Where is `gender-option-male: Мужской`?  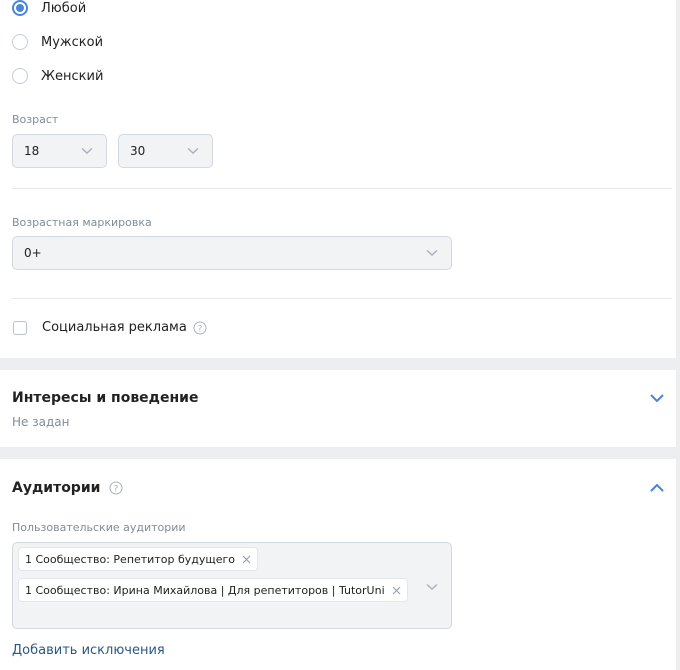 gender-option-male: Мужской is located at coordinates (57, 42).